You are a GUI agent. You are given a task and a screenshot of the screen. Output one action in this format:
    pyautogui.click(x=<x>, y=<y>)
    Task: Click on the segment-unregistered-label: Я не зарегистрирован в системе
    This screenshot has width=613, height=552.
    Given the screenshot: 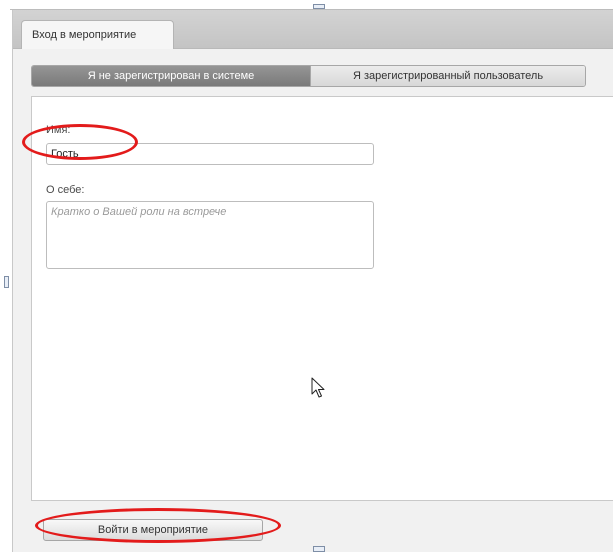 What is the action you would take?
    pyautogui.click(x=171, y=76)
    